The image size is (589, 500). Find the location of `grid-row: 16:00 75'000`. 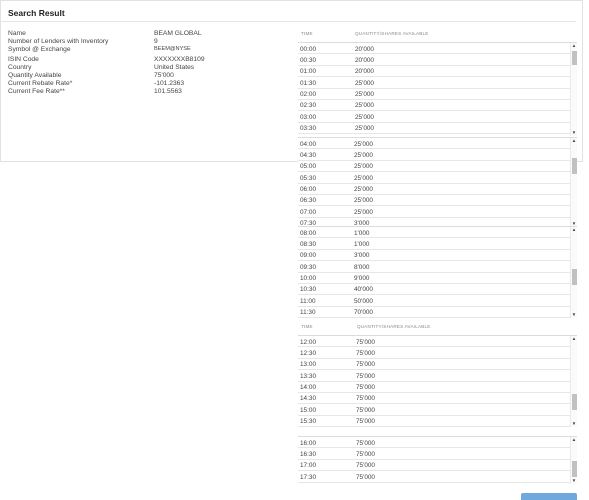

grid-row: 16:00 75'000 is located at coordinates (434, 443).